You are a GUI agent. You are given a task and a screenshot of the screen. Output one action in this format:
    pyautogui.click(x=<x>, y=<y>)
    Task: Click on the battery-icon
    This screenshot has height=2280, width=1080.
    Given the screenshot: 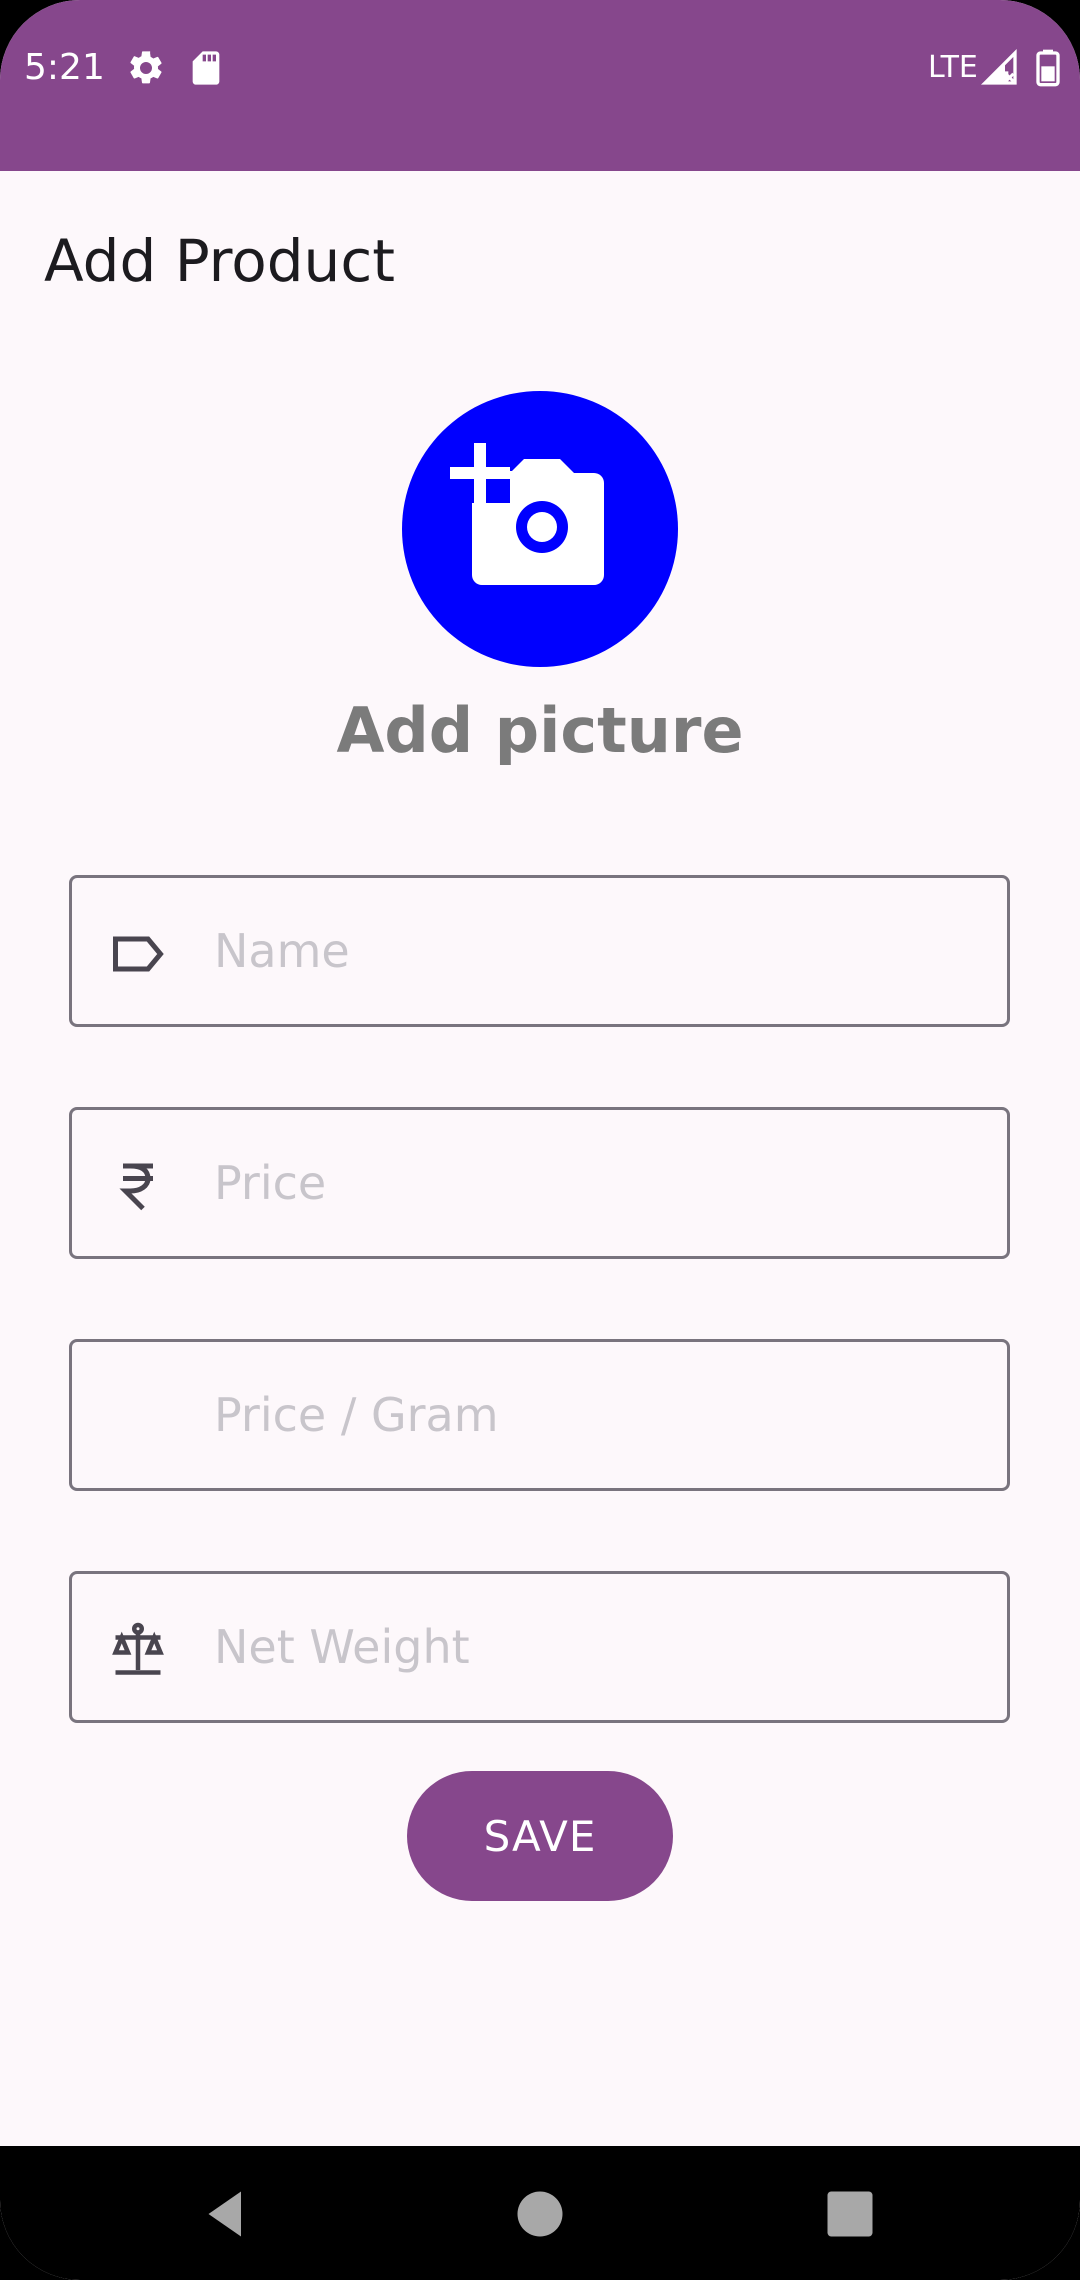 What is the action you would take?
    pyautogui.click(x=1048, y=68)
    